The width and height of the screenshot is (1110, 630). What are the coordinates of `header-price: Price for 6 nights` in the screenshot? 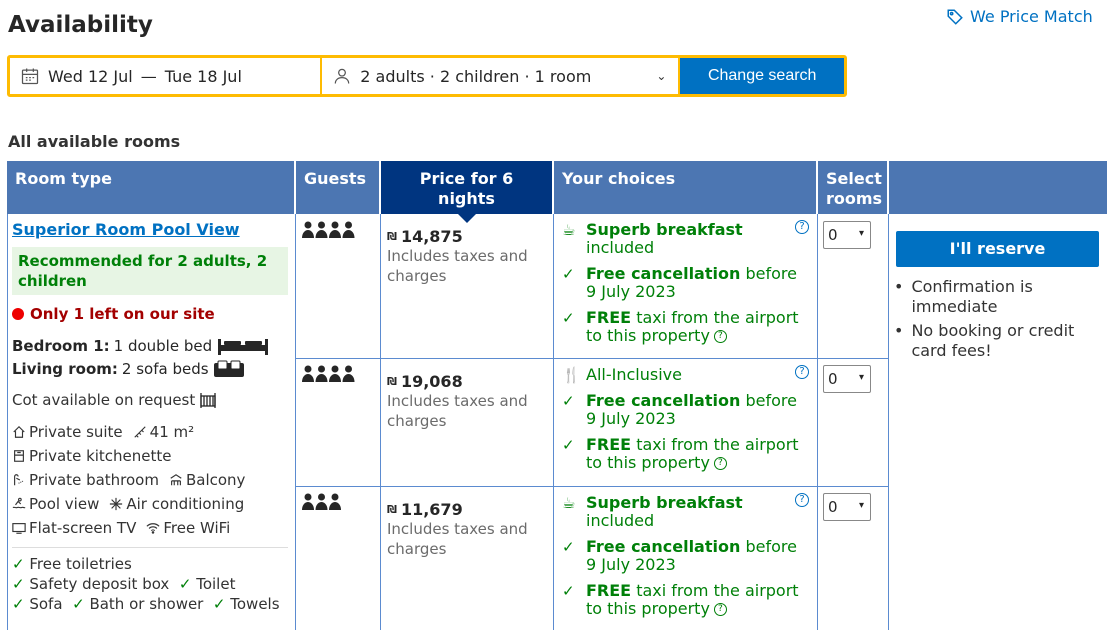 It's located at (466, 192).